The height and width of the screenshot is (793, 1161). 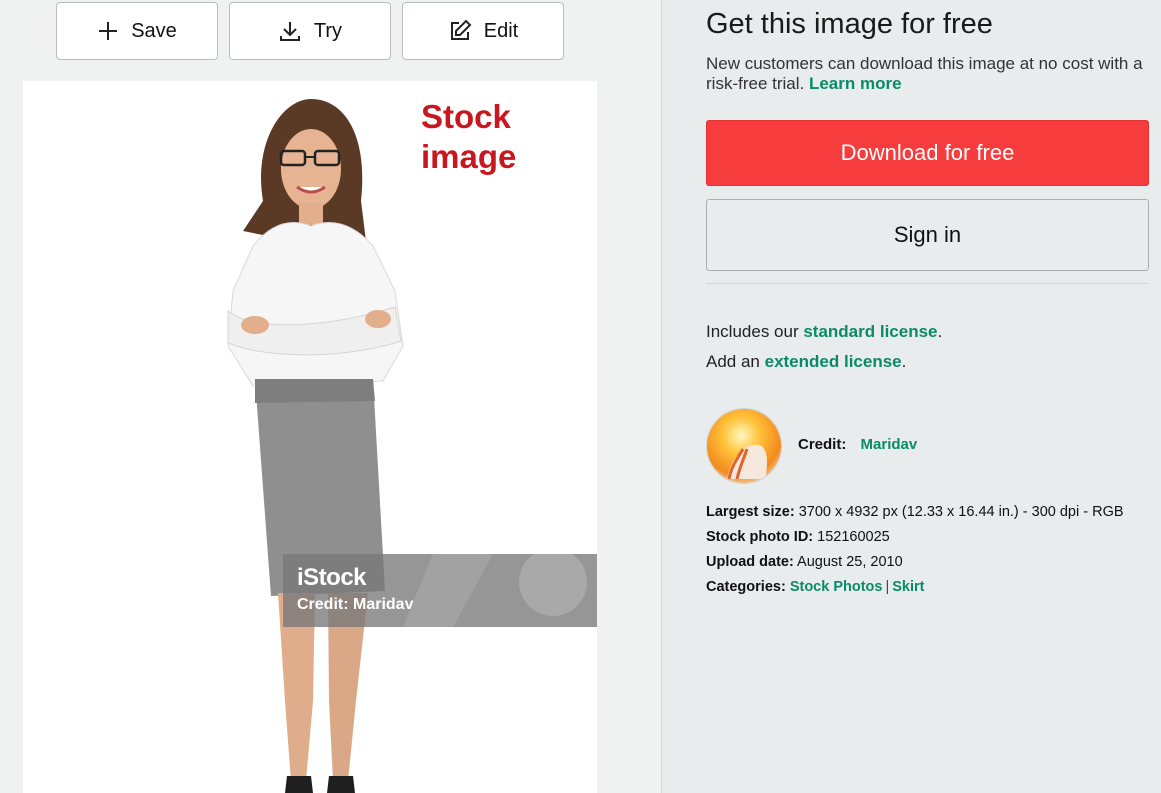 I want to click on save-label: Save, so click(x=154, y=30).